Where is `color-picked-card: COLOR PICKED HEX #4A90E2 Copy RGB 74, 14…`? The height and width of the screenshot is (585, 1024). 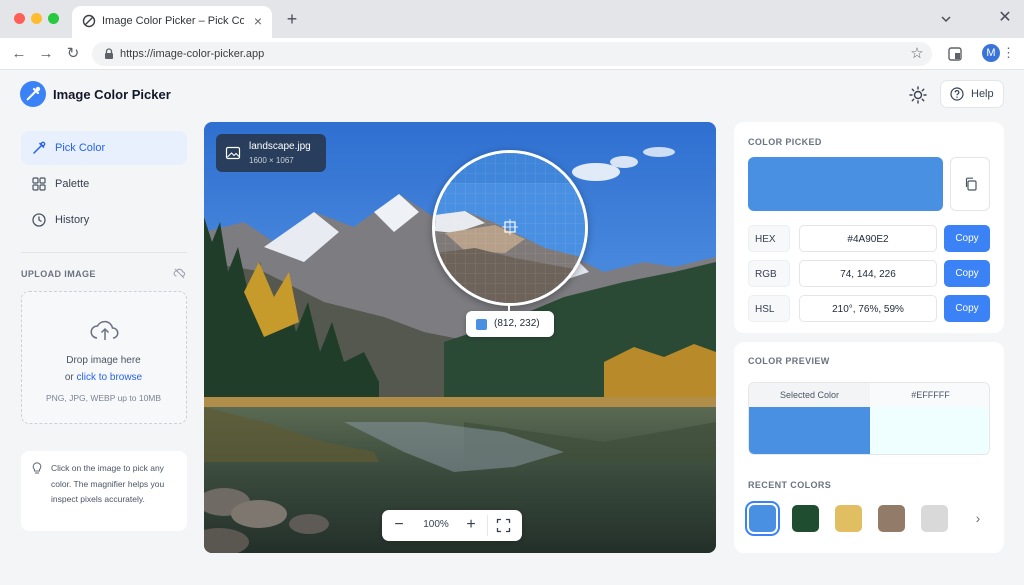 color-picked-card: COLOR PICKED HEX #4A90E2 Copy RGB 74, 14… is located at coordinates (869, 227).